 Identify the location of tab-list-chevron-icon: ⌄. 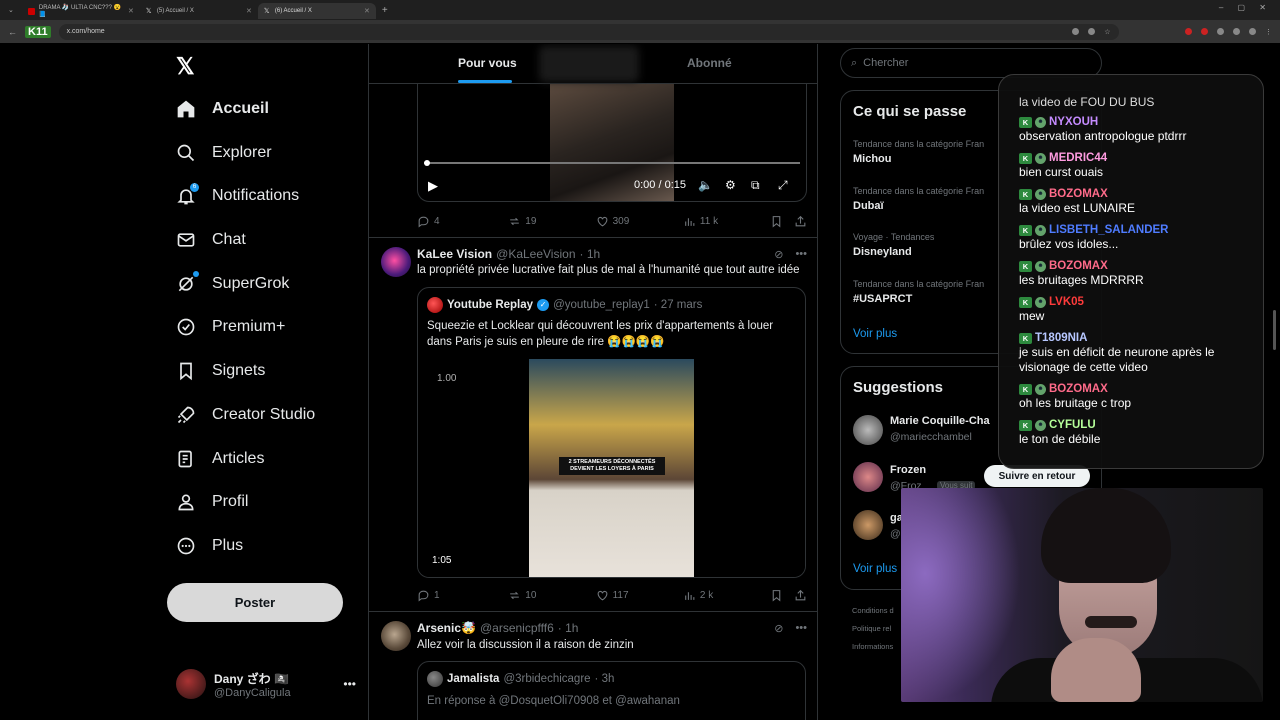
(11, 10).